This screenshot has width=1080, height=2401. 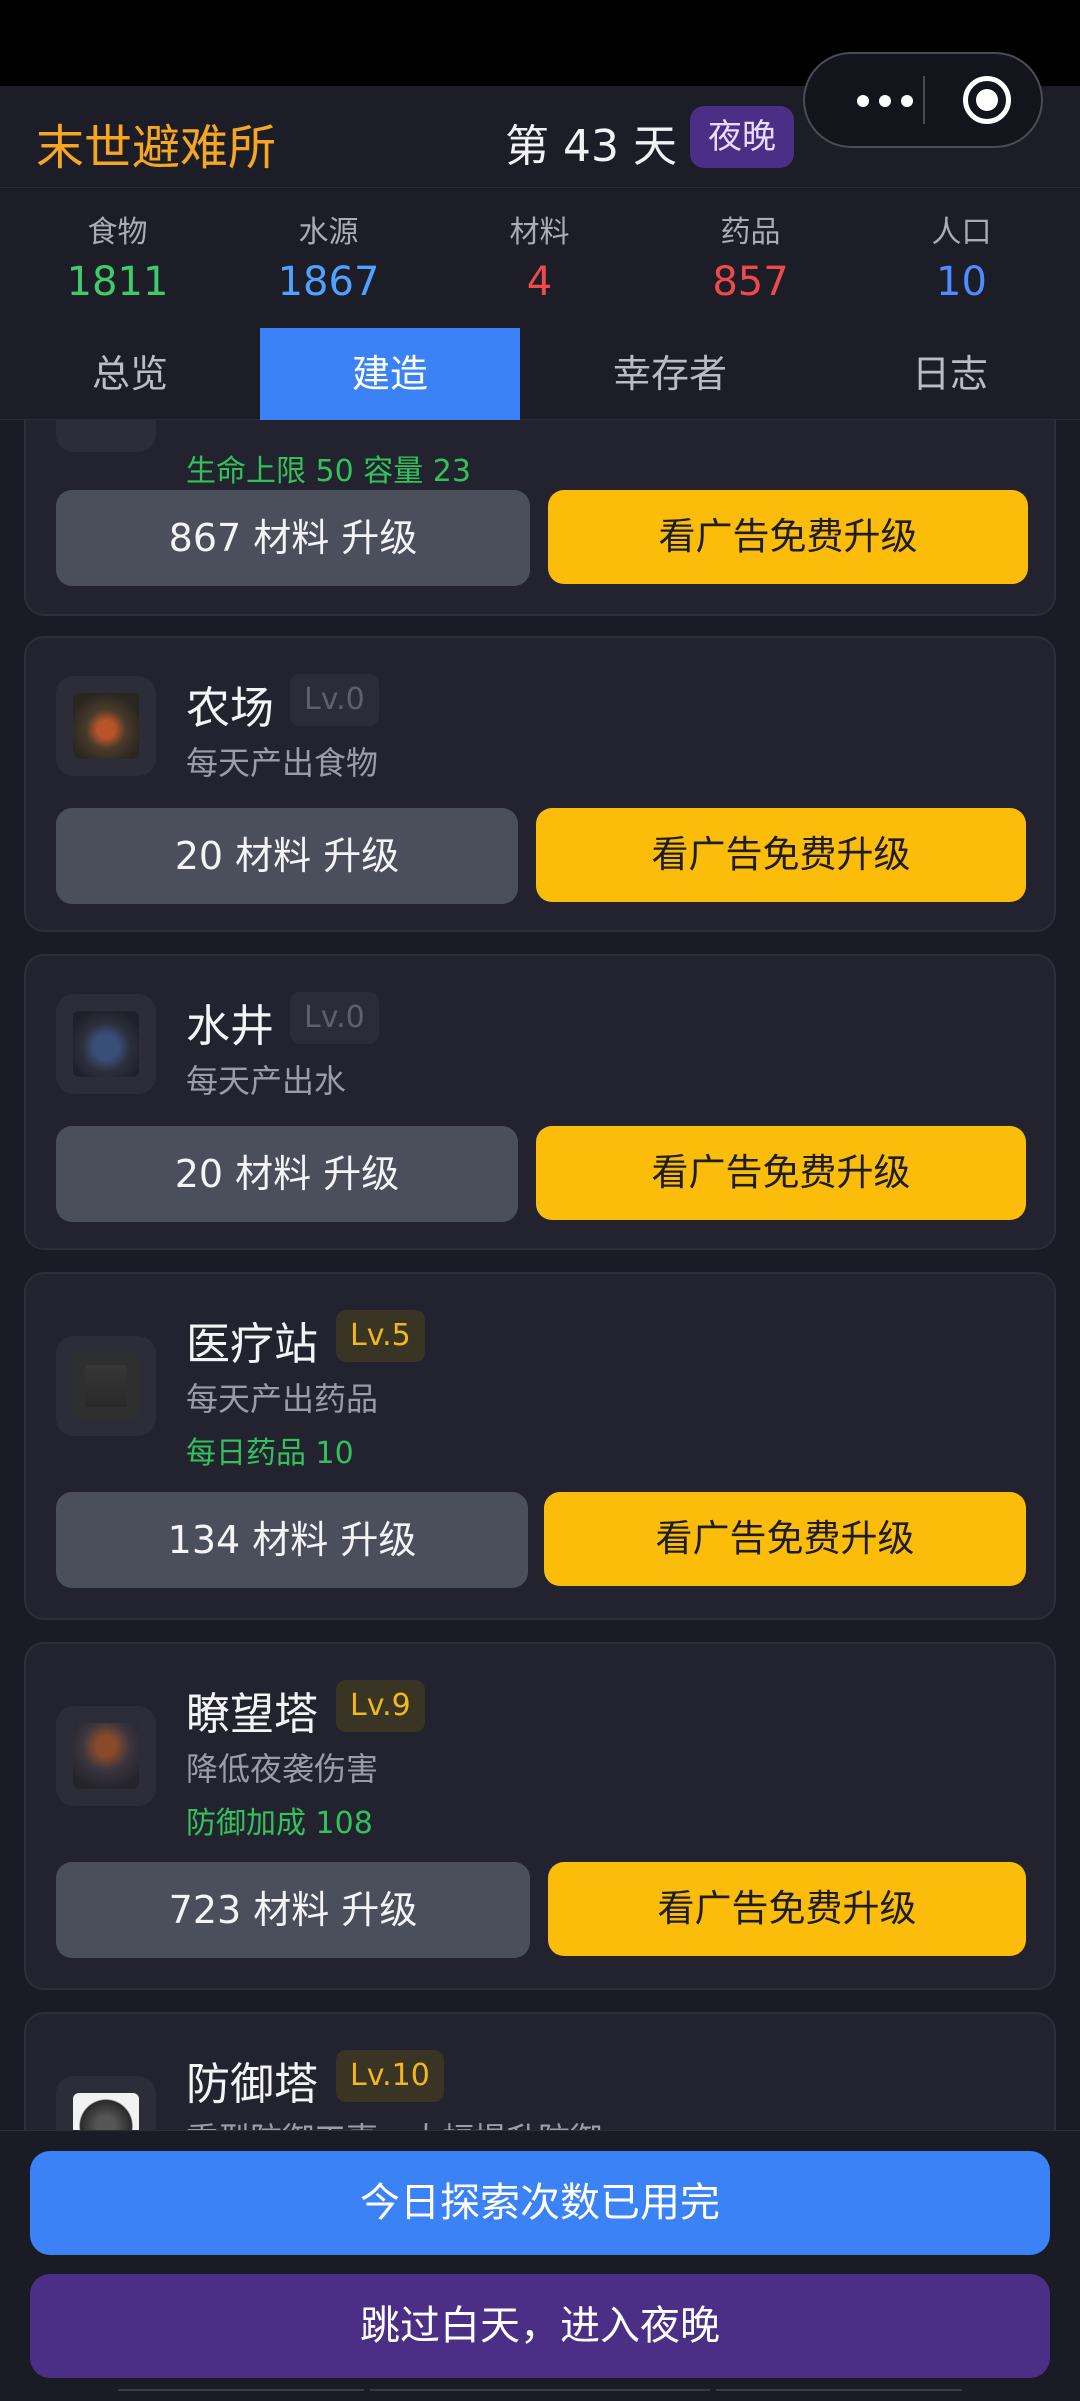 I want to click on building-bonus: 生命上限 50 容量 23, so click(x=328, y=471).